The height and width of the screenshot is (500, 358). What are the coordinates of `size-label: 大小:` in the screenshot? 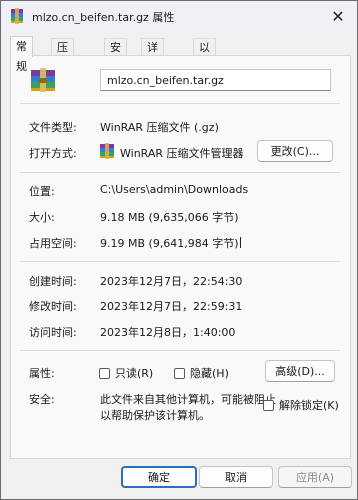 It's located at (42, 217).